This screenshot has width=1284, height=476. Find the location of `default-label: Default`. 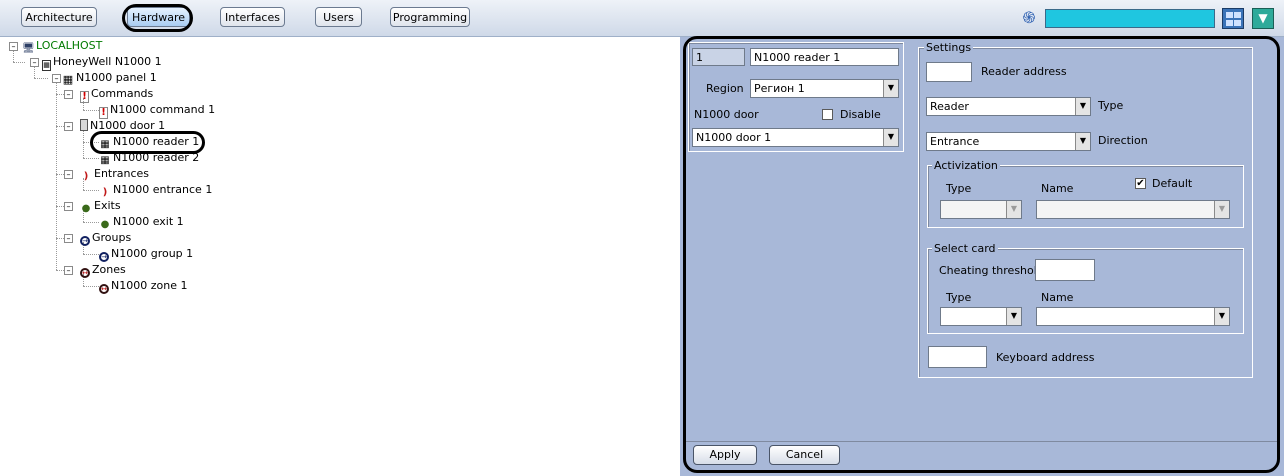

default-label: Default is located at coordinates (1172, 183).